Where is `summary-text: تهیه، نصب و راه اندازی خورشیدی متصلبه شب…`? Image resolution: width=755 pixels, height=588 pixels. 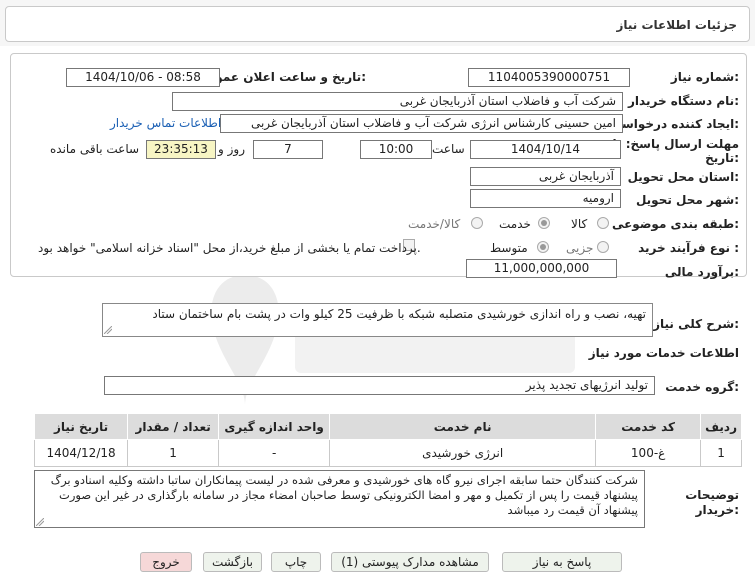 summary-text: تهیه، نصب و راه اندازی خورشیدی متصلبه شب… is located at coordinates (399, 314).